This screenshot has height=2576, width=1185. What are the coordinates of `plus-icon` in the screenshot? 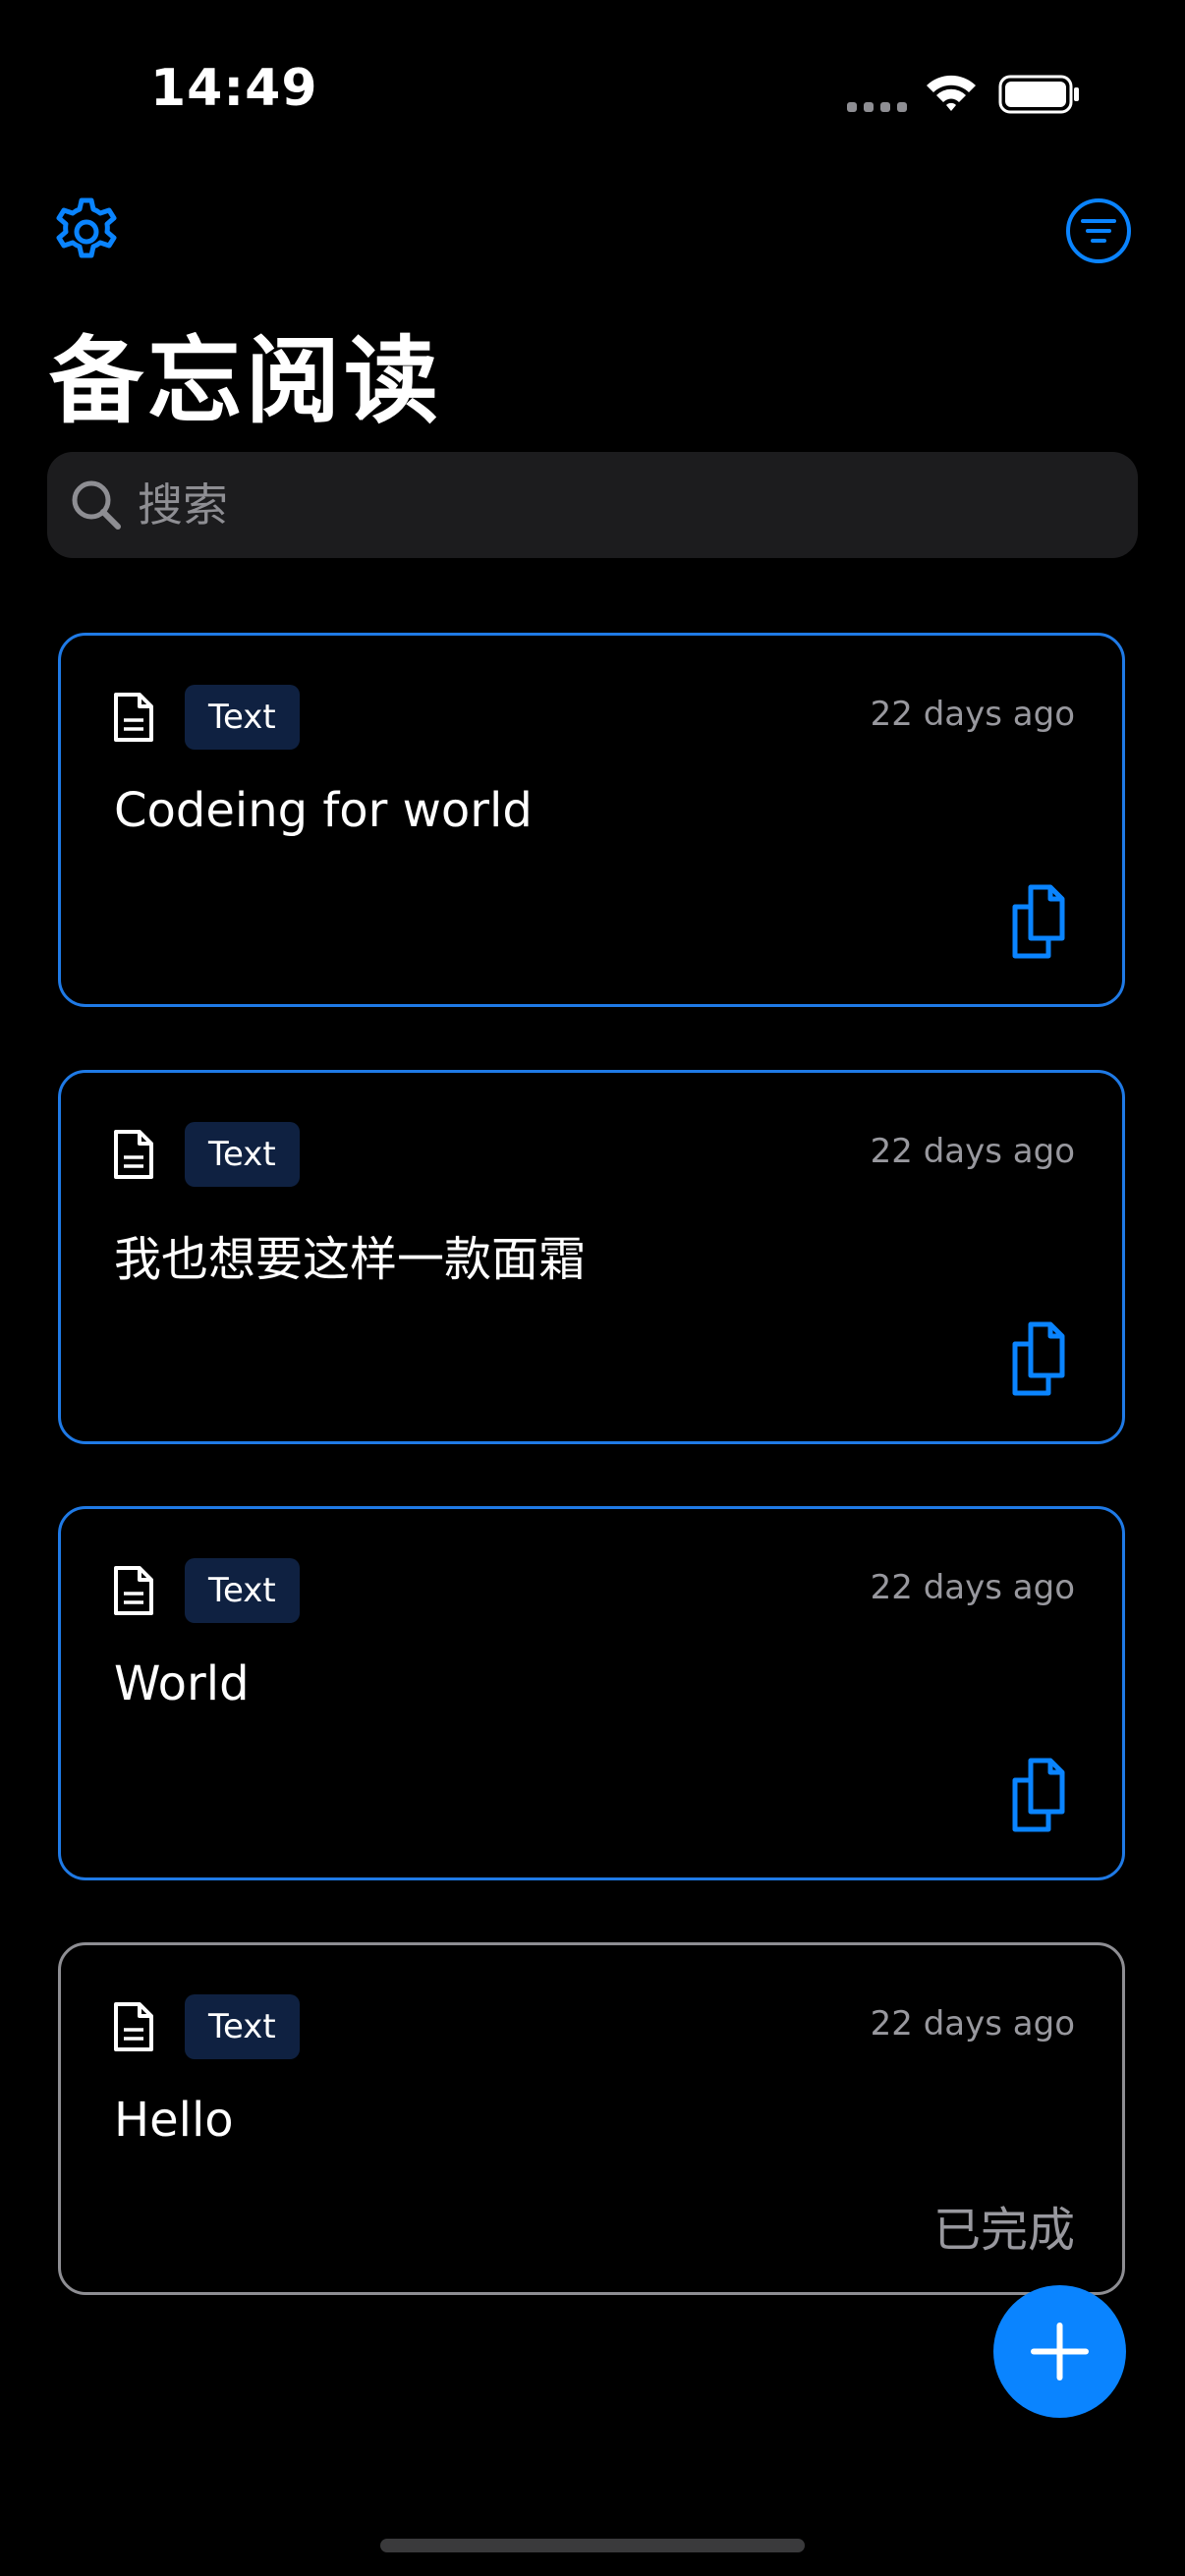 It's located at (1060, 2351).